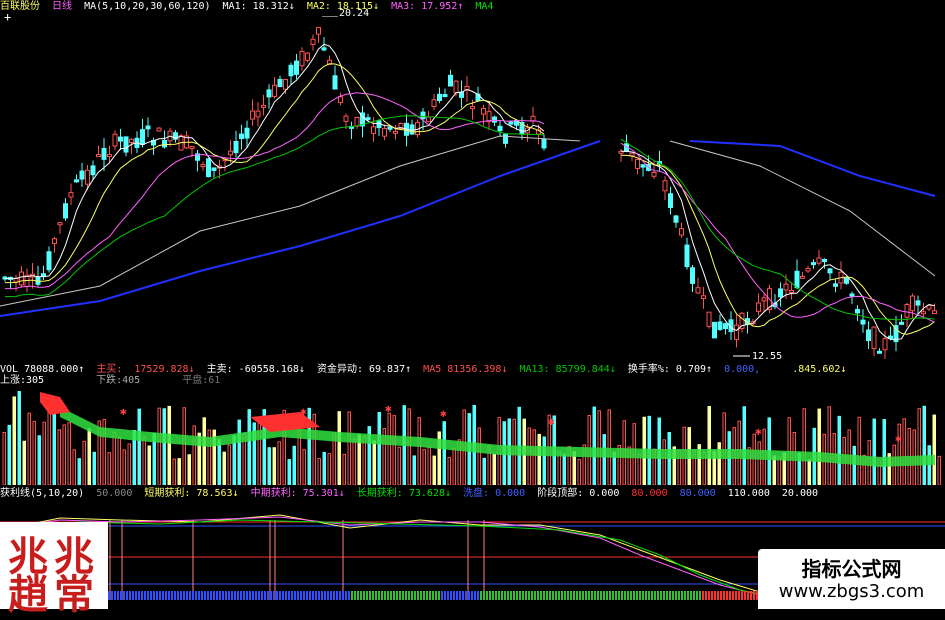  Describe the element at coordinates (258, 6) in the screenshot. I see `ma1-value: MA1: 18.312↓` at that location.